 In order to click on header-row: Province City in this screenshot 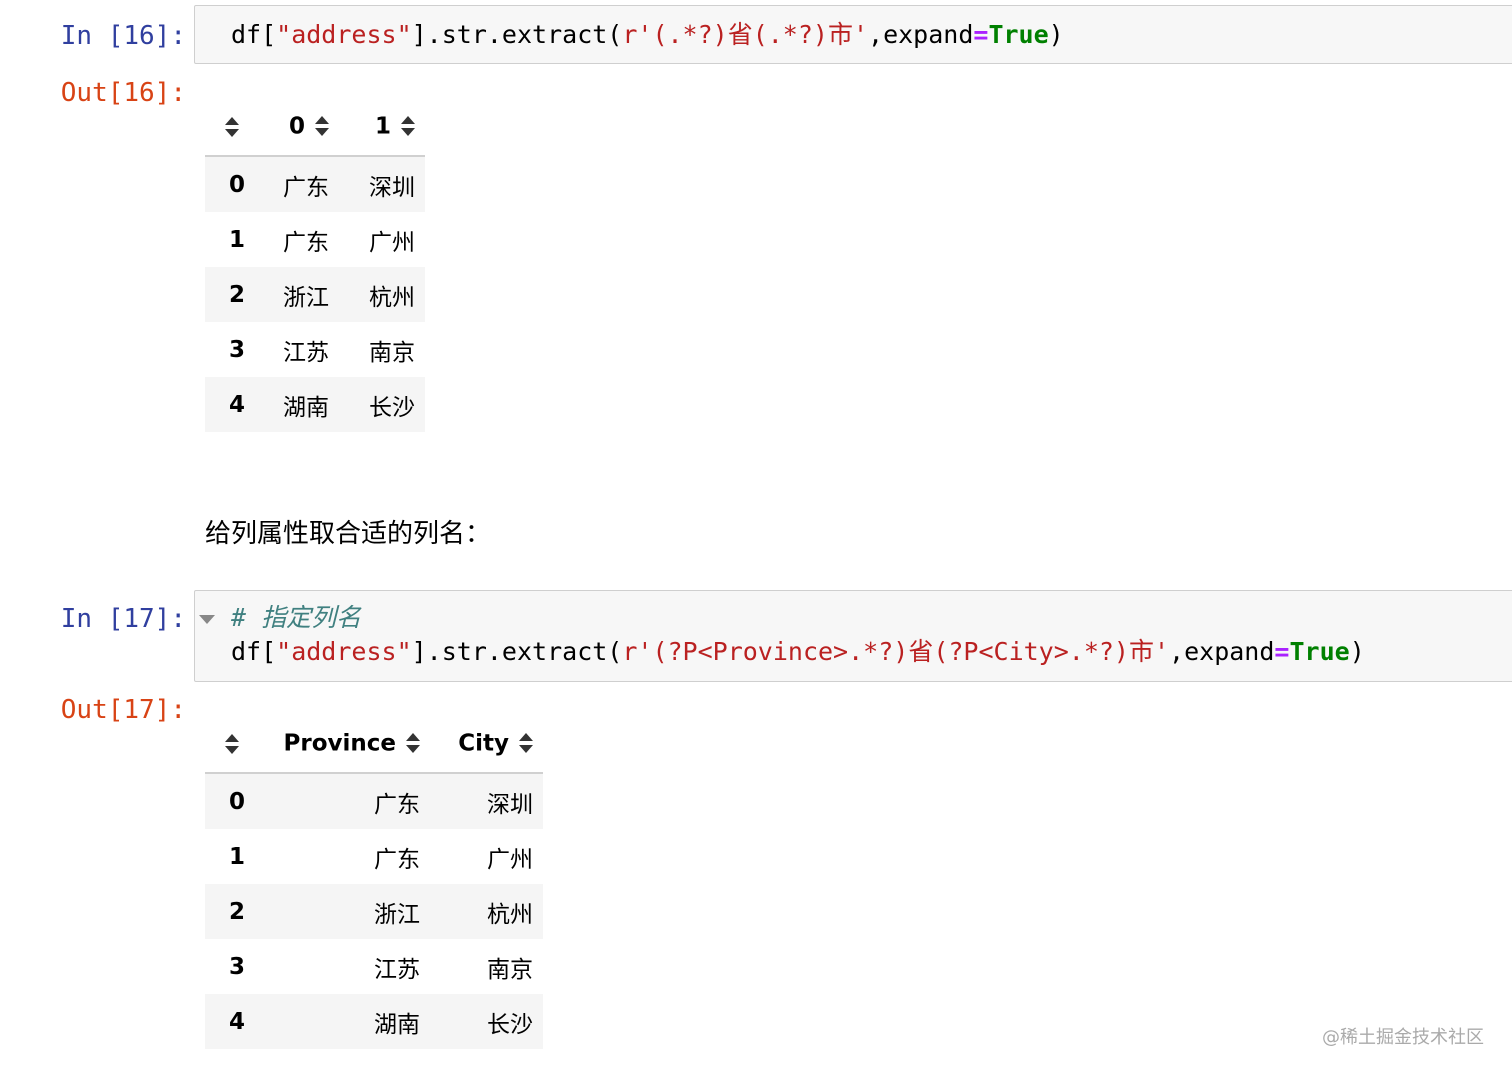, I will do `click(374, 744)`.